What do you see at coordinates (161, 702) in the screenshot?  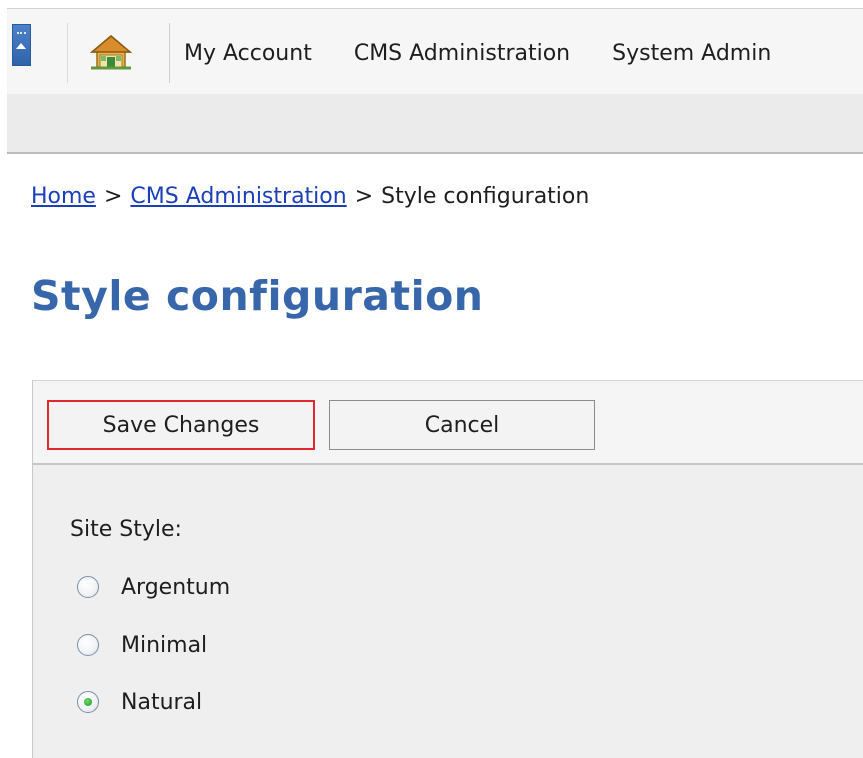 I see `radio-label-natural: Natural` at bounding box center [161, 702].